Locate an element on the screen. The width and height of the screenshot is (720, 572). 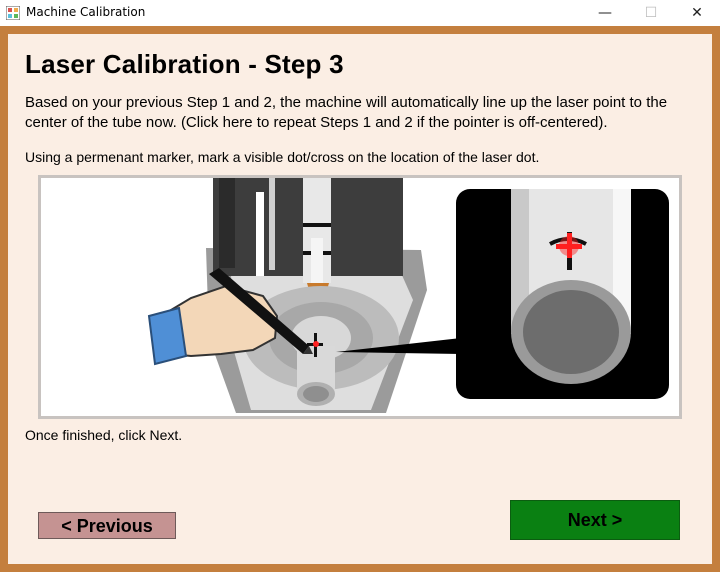
next-button: Next > is located at coordinates (595, 520).